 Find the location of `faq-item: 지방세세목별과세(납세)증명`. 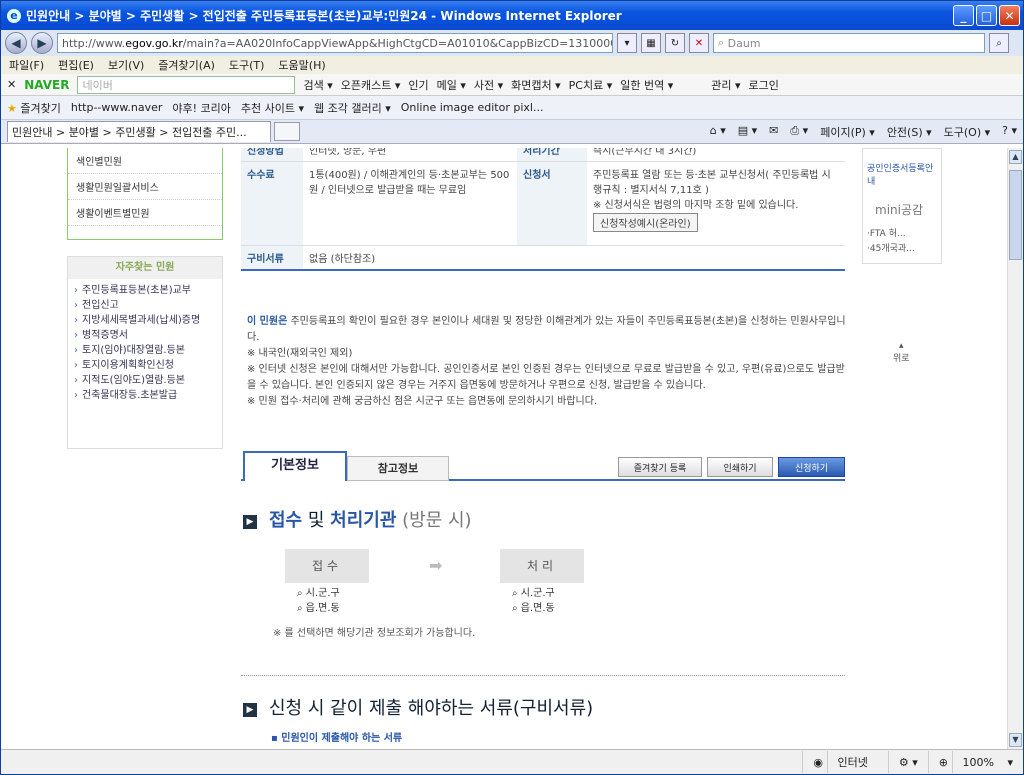

faq-item: 지방세세목별과세(납세)증명 is located at coordinates (145, 320).